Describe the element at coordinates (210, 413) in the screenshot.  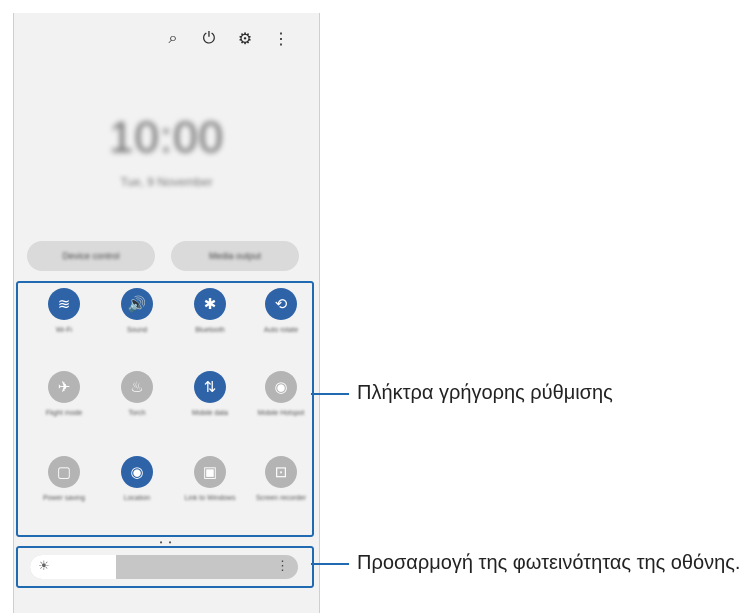
I see `quick-setting-label: Mobile data` at that location.